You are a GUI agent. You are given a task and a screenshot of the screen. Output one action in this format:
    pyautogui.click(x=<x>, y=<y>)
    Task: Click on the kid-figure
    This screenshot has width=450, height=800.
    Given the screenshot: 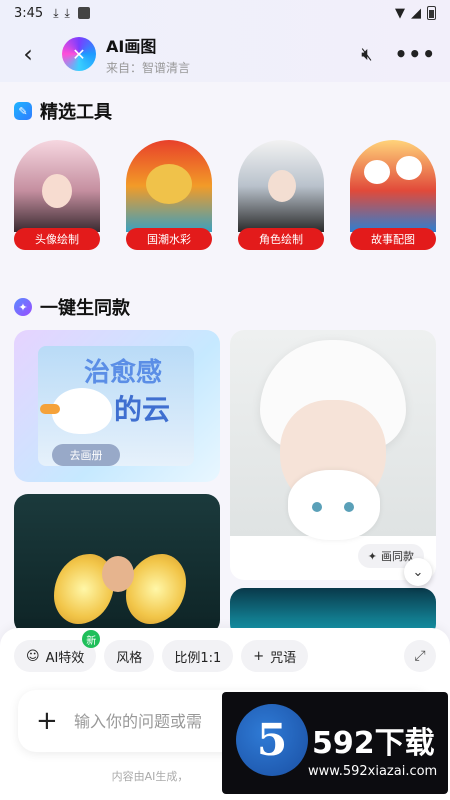 What is the action you would take?
    pyautogui.click(x=118, y=574)
    